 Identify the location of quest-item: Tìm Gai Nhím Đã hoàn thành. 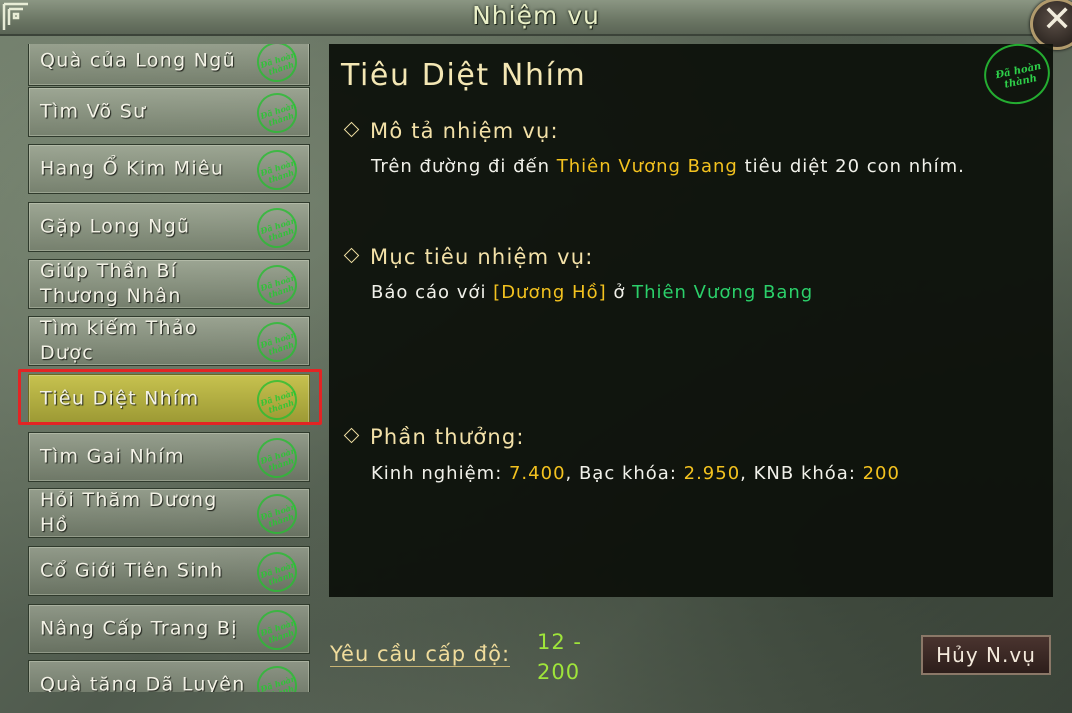
(169, 458).